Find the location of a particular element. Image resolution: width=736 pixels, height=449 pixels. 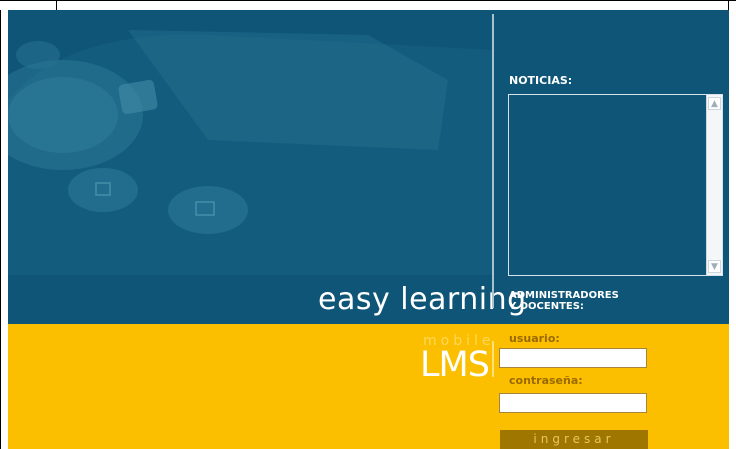

brand-tagline: easy learning is located at coordinates (422, 299).